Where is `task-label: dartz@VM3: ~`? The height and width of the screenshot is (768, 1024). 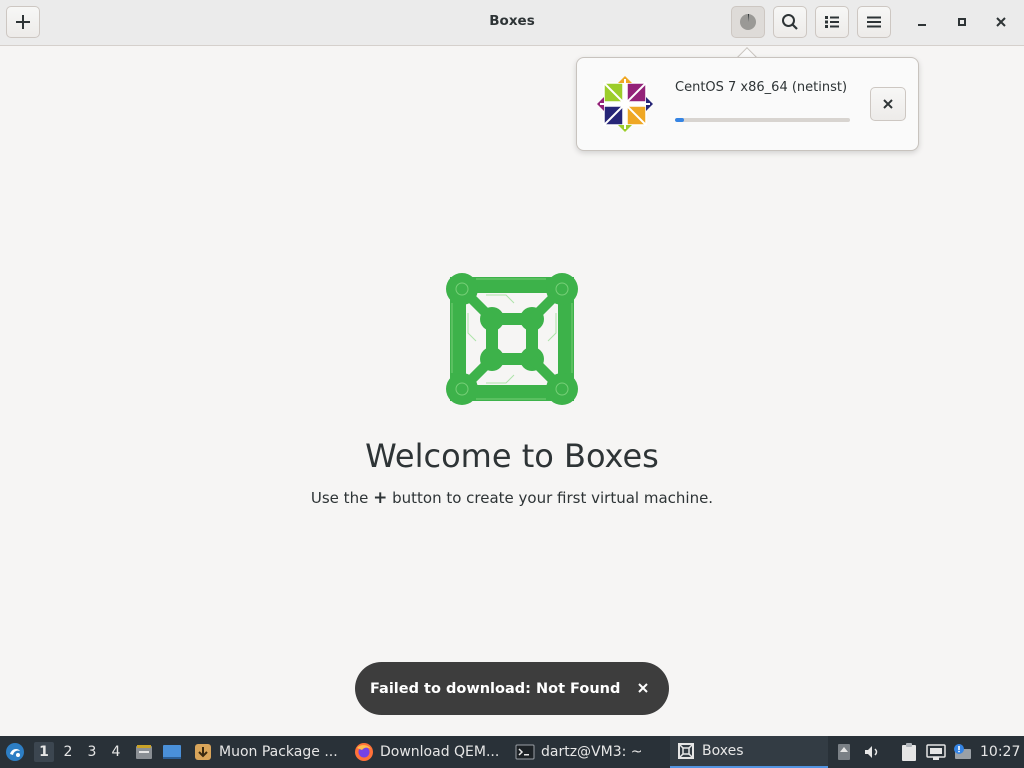
task-label: dartz@VM3: ~ is located at coordinates (592, 752).